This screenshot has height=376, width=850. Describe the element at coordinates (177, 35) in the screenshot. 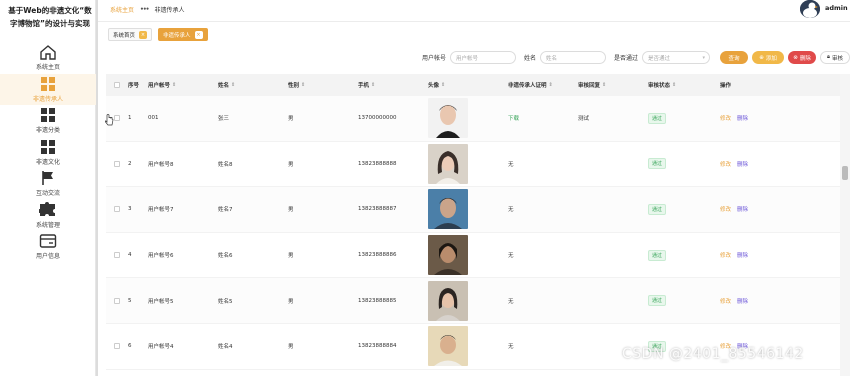

I see `tab-label: 非遗传承人` at that location.